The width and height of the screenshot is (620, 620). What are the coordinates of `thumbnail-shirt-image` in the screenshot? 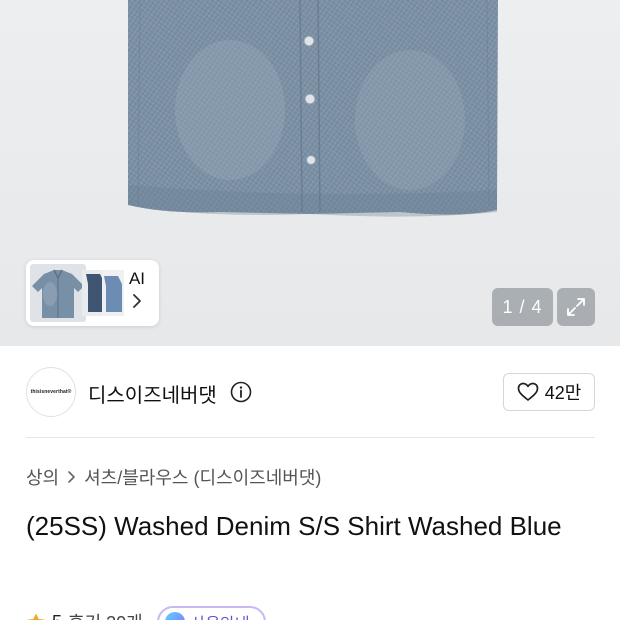 It's located at (58, 293).